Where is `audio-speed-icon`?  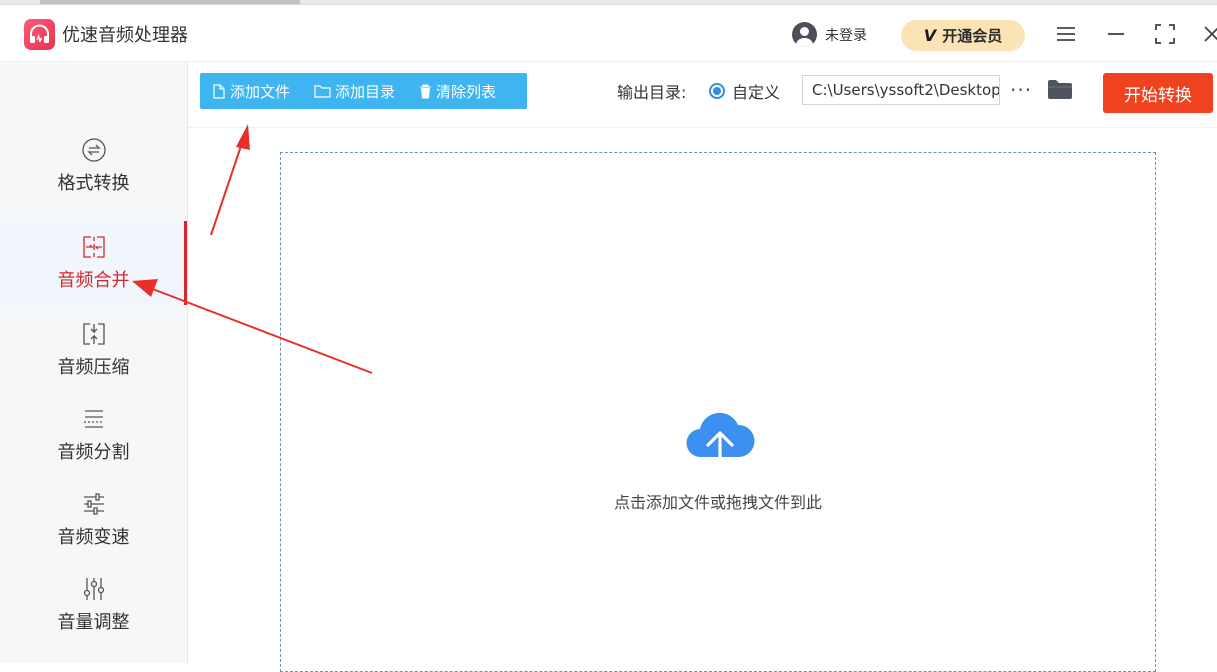
audio-speed-icon is located at coordinates (93, 504).